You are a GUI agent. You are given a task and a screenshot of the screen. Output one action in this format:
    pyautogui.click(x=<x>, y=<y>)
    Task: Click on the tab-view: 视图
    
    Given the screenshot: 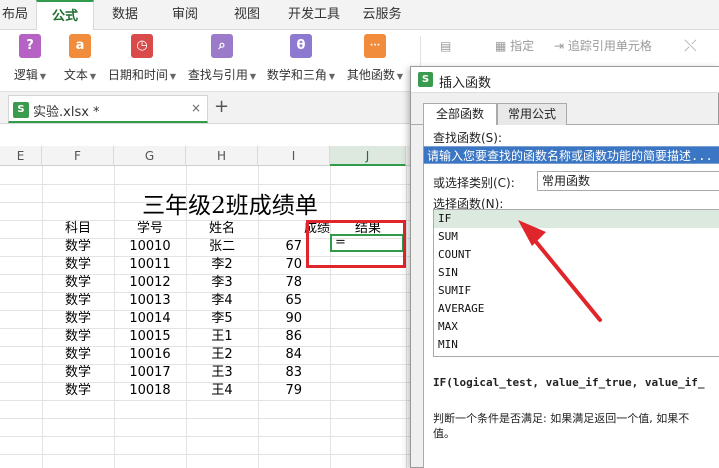 What is the action you would take?
    pyautogui.click(x=247, y=15)
    